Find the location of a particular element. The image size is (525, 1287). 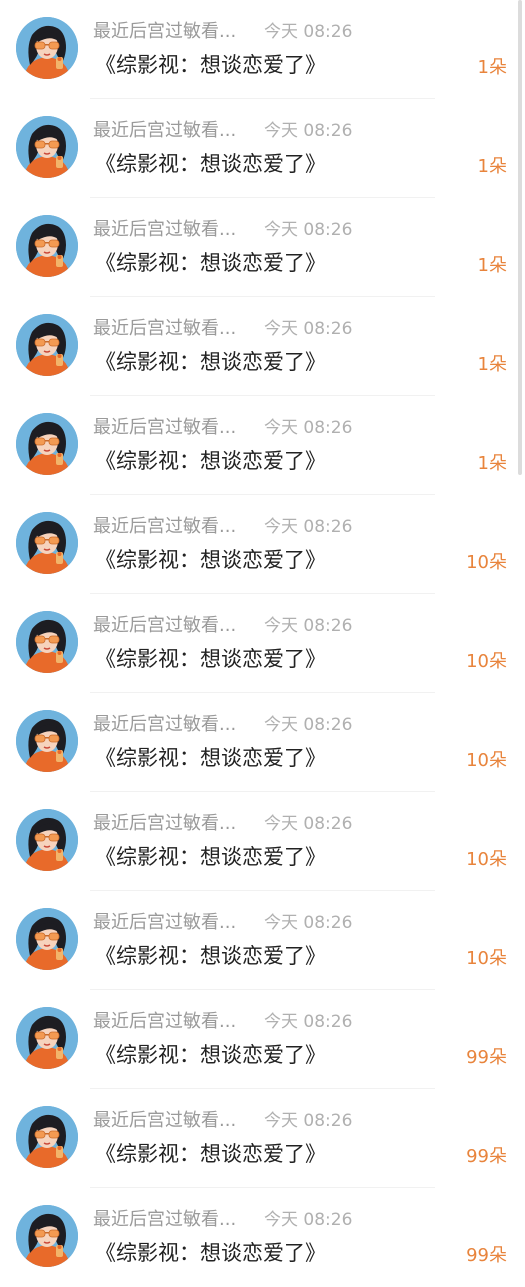

scrollbar is located at coordinates (520, 237).